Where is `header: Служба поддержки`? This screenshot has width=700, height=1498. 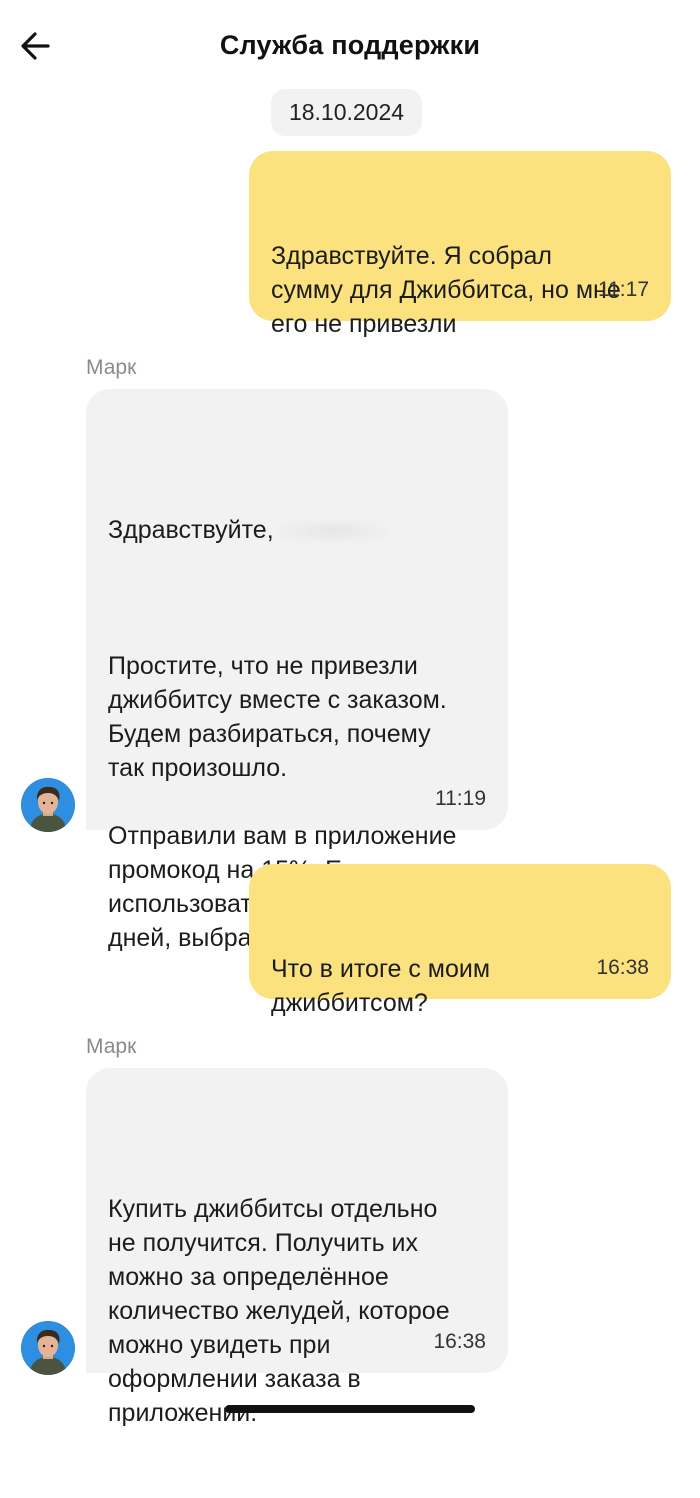 header: Служба поддержки is located at coordinates (350, 46).